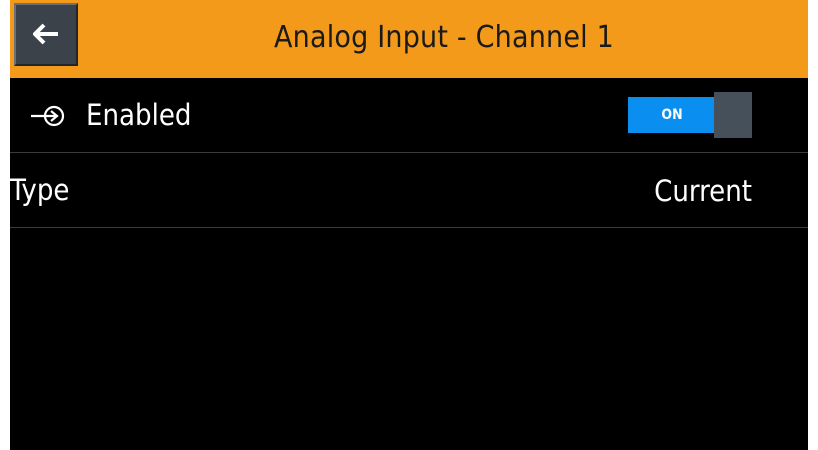 Image resolution: width=818 pixels, height=450 pixels. I want to click on type-value: Current, so click(703, 191).